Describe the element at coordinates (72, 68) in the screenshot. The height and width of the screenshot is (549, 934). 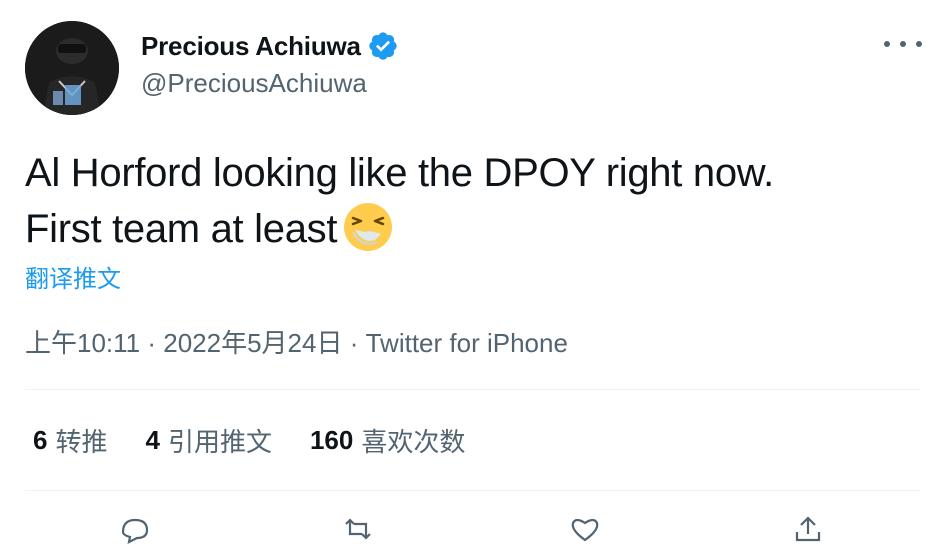
I see `avatar` at that location.